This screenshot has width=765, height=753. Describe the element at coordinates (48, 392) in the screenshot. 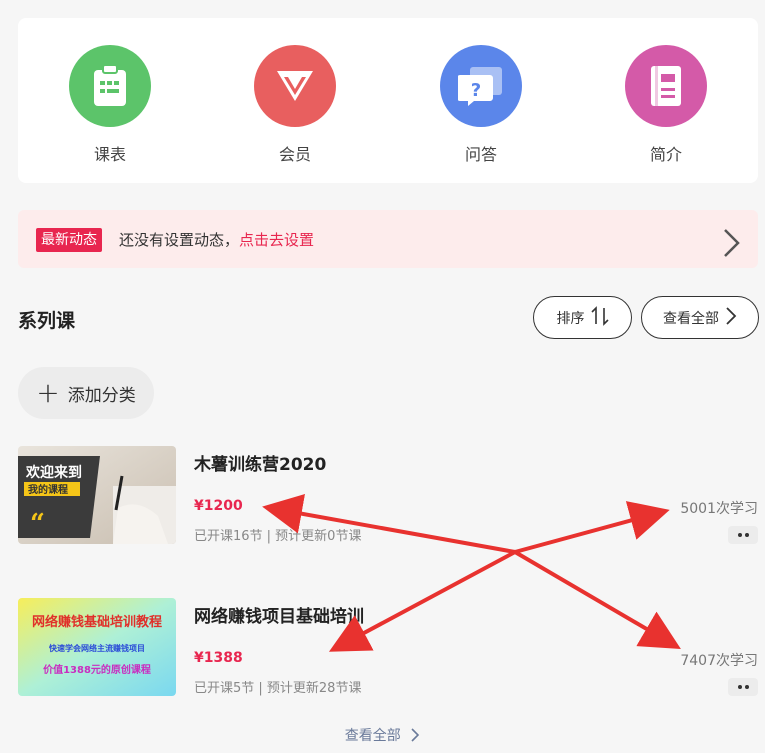

I see `plus-icon: +` at that location.